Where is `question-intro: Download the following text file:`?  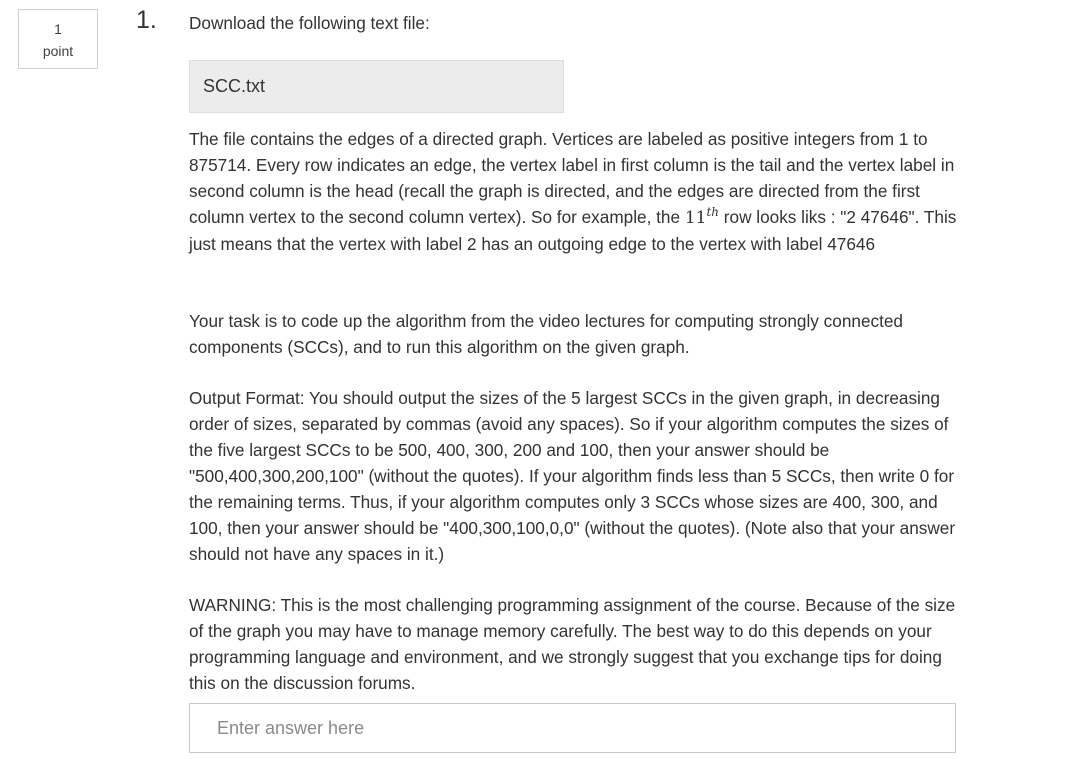 question-intro: Download the following text file: is located at coordinates (309, 23).